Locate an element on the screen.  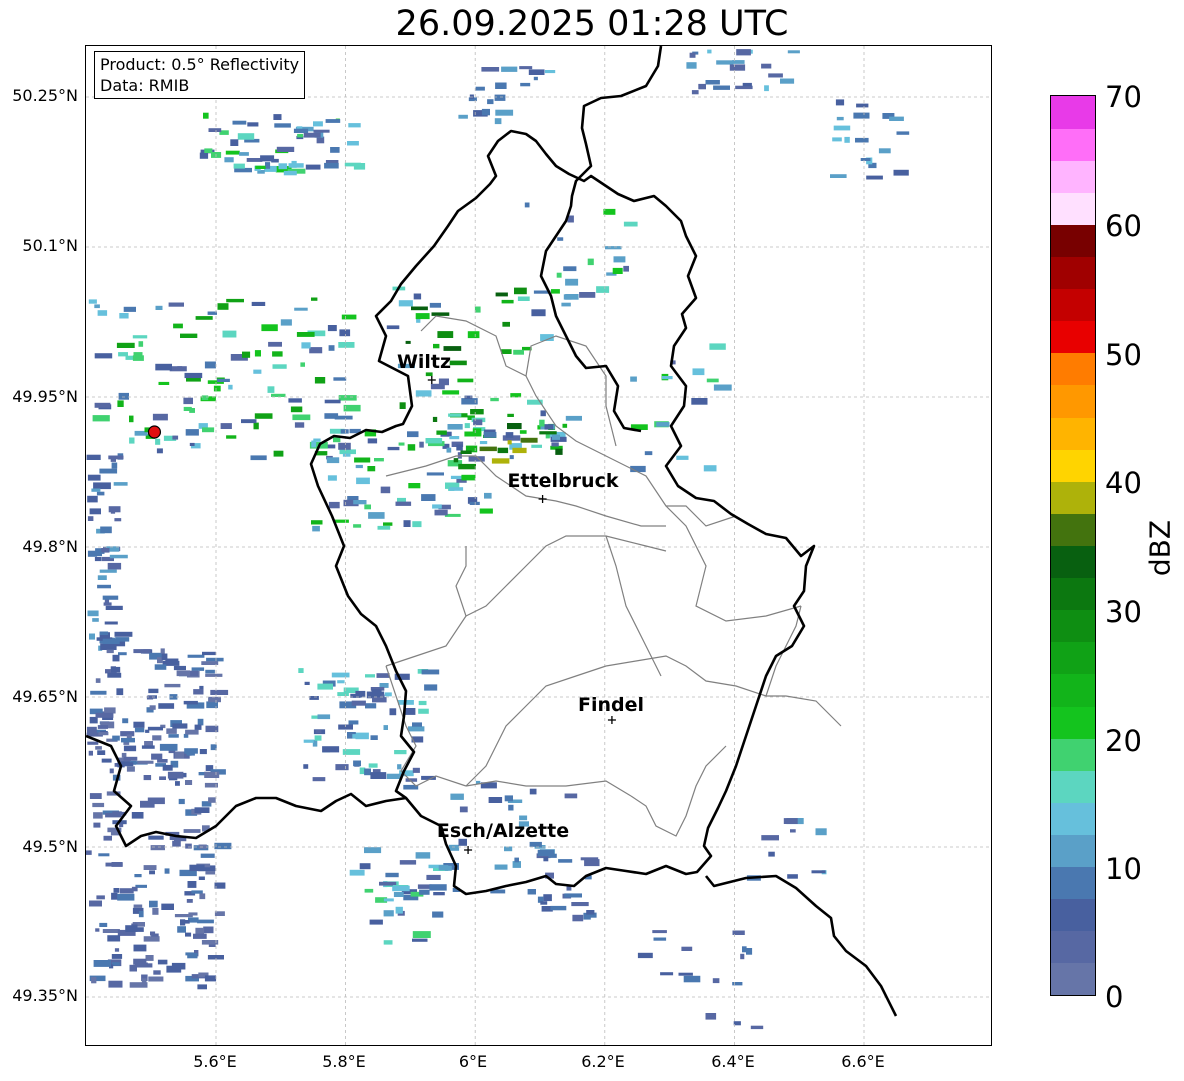
radar-site-marker is located at coordinates (154, 432).